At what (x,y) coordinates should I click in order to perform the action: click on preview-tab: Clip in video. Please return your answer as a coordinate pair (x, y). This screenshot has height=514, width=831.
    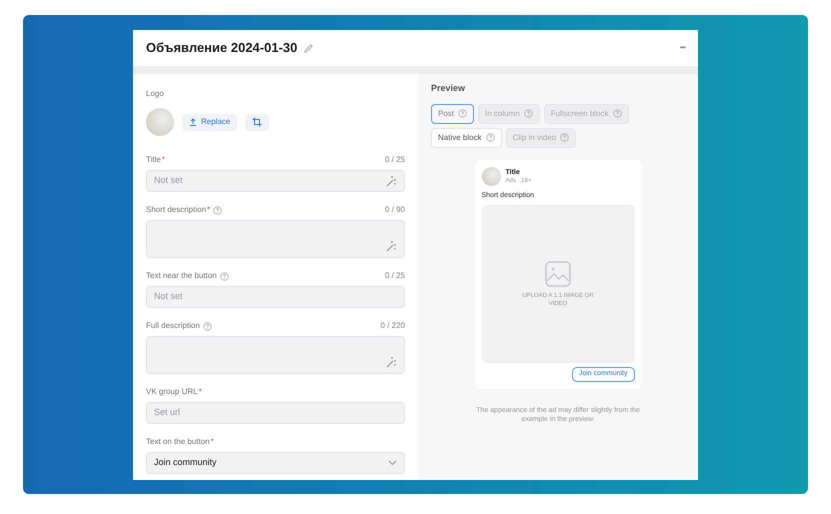
    Looking at the image, I should click on (541, 138).